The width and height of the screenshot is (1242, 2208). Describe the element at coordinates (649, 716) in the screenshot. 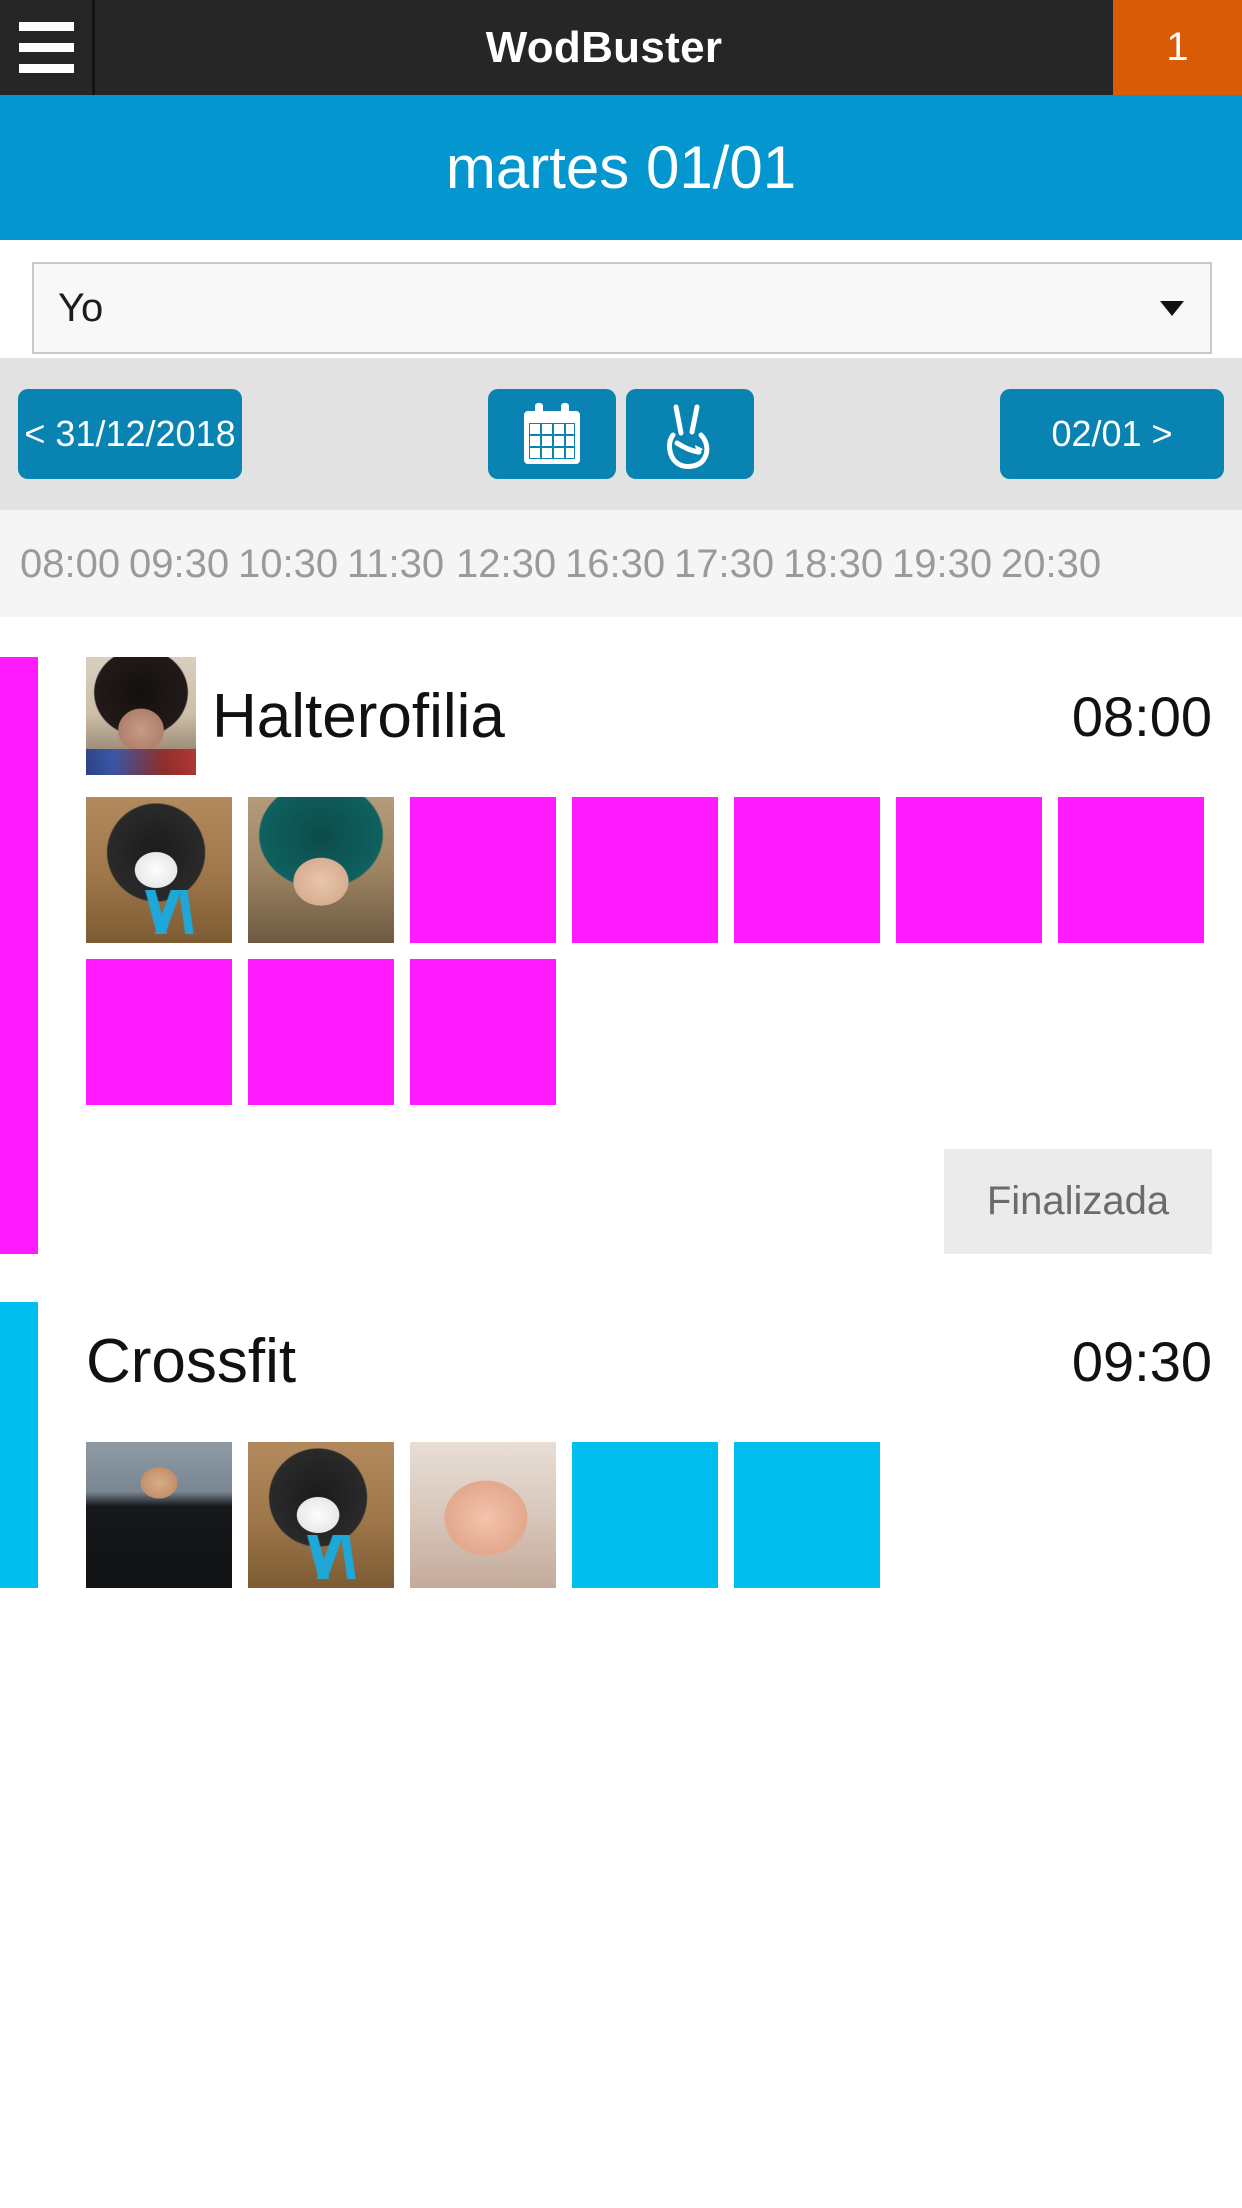

I see `class-card-header: Halterofilia 08:00` at that location.